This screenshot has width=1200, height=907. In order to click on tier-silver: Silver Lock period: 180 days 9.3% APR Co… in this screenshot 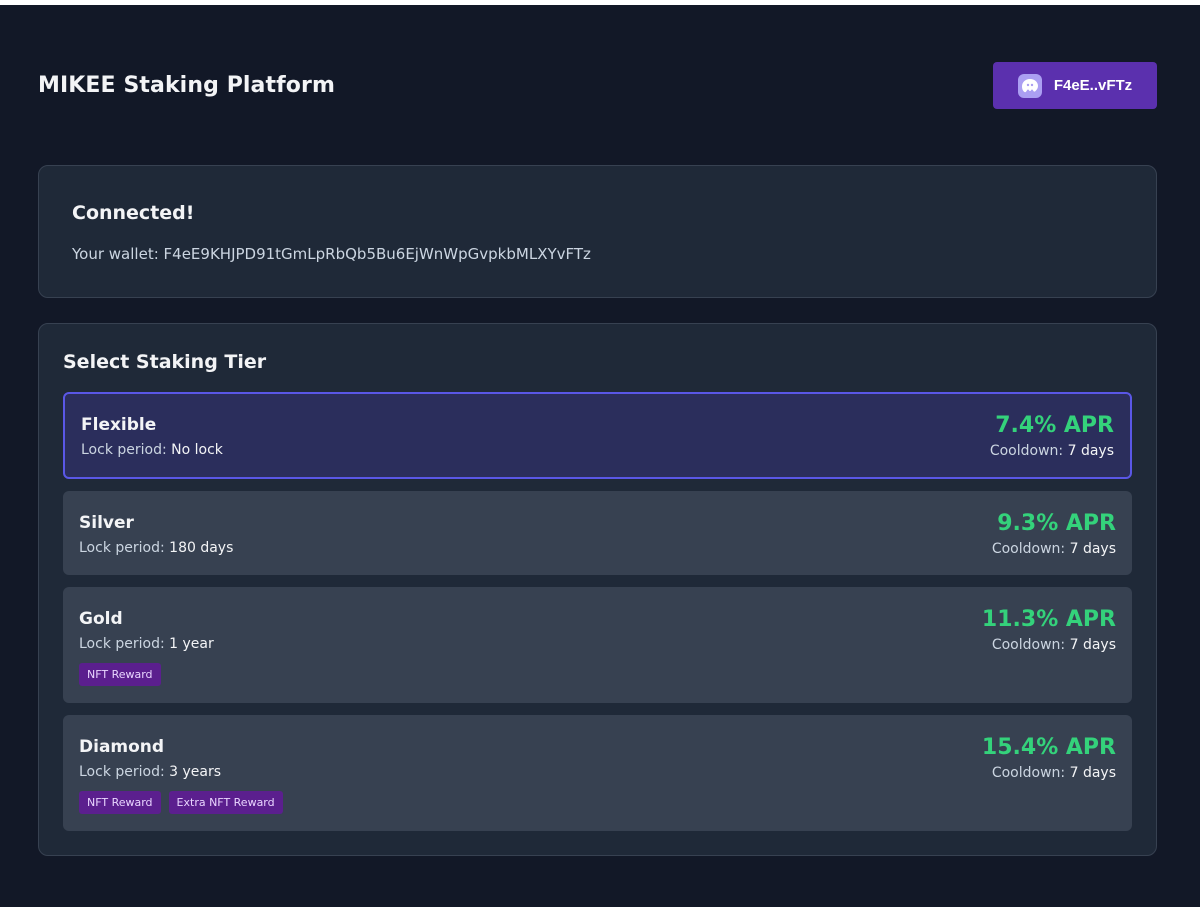, I will do `click(597, 533)`.